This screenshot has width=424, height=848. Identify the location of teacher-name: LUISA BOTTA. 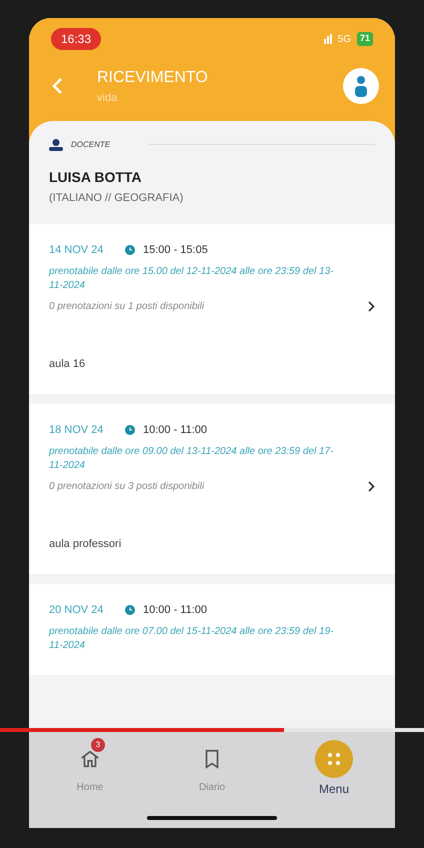
(96, 177).